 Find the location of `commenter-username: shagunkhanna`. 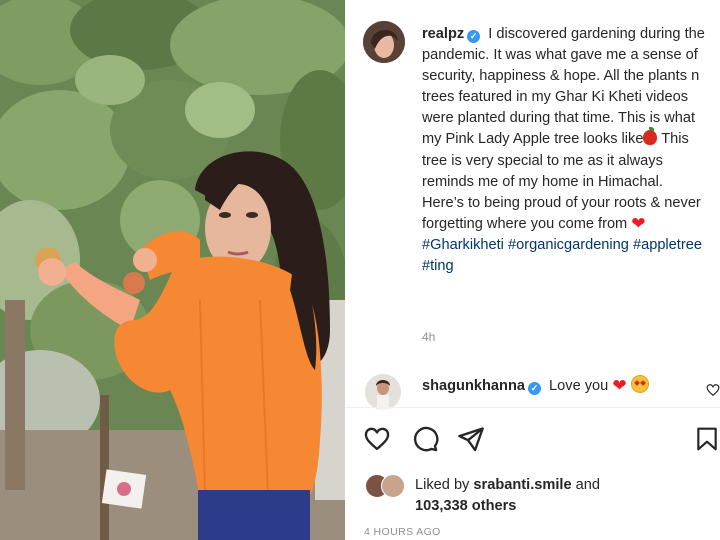

commenter-username: shagunkhanna is located at coordinates (473, 386).